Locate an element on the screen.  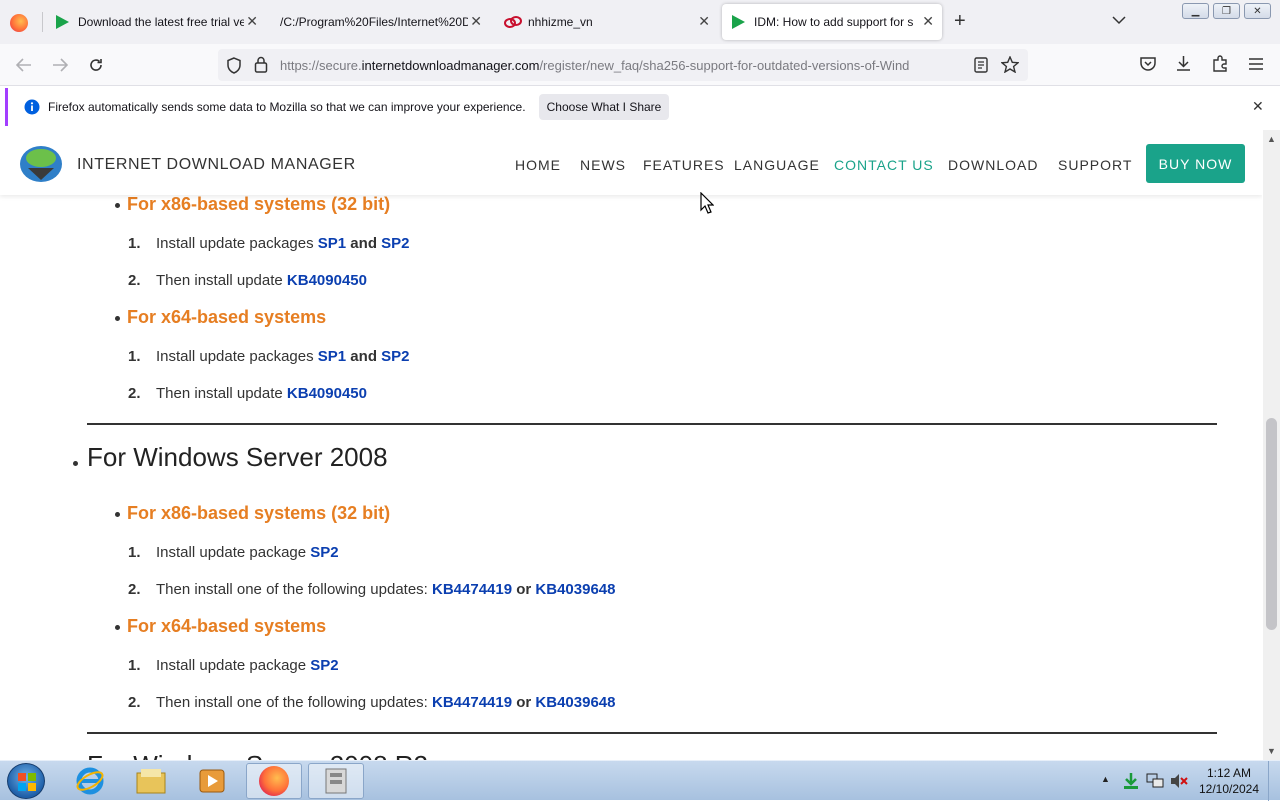
page-scrollbar: ▲ ▼ is located at coordinates (1271, 445).